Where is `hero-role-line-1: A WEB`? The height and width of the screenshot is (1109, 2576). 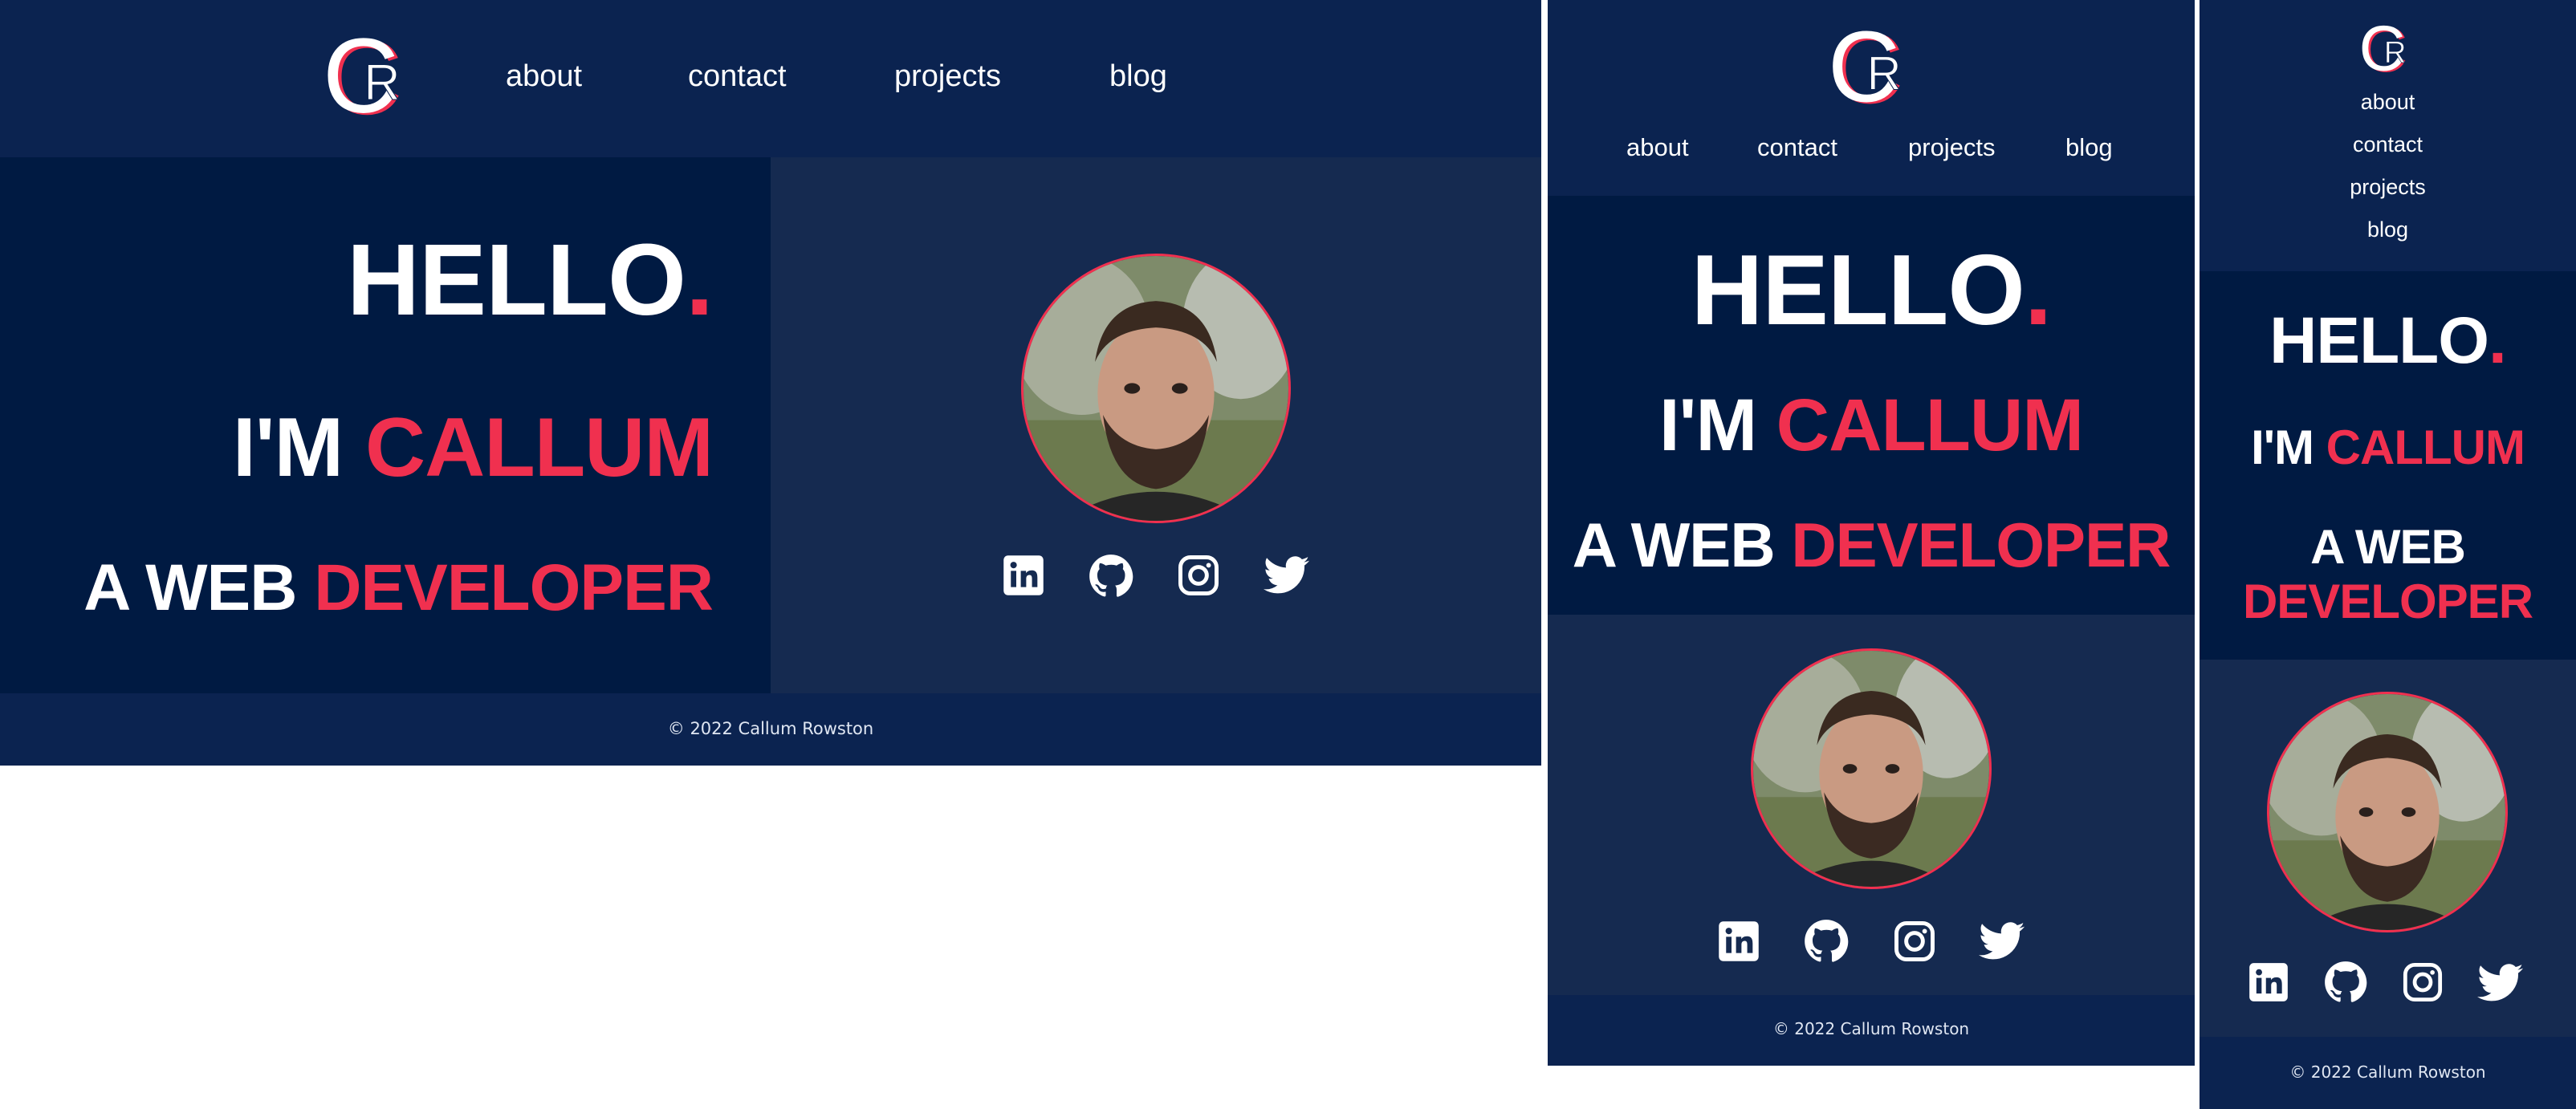 hero-role-line-1: A WEB is located at coordinates (2388, 547).